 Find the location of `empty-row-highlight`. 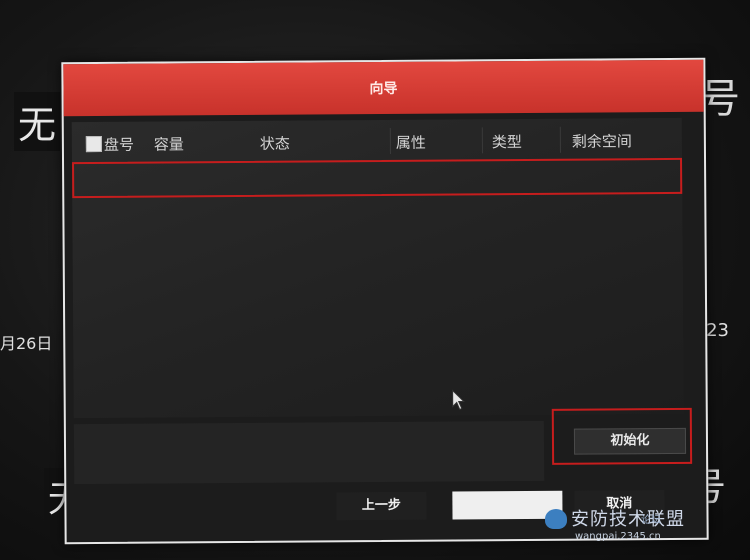

empty-row-highlight is located at coordinates (377, 178).